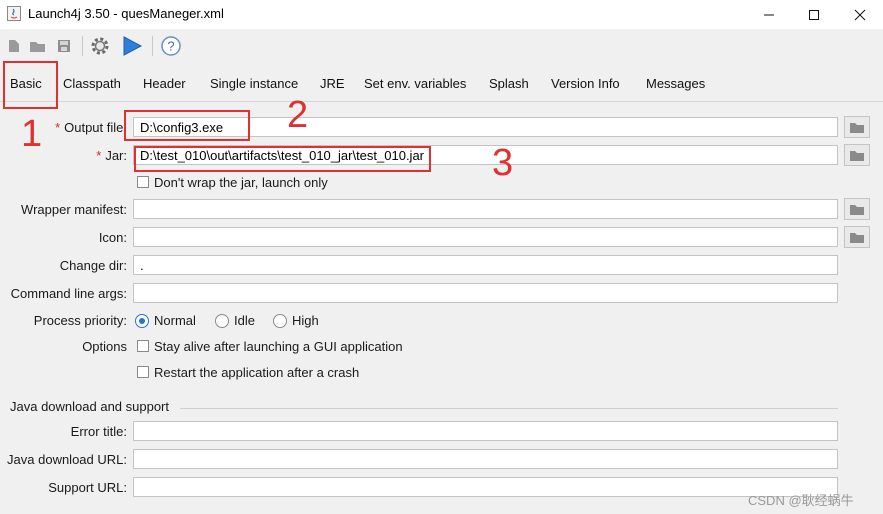  What do you see at coordinates (112, 237) in the screenshot?
I see `icon-label: Icon:` at bounding box center [112, 237].